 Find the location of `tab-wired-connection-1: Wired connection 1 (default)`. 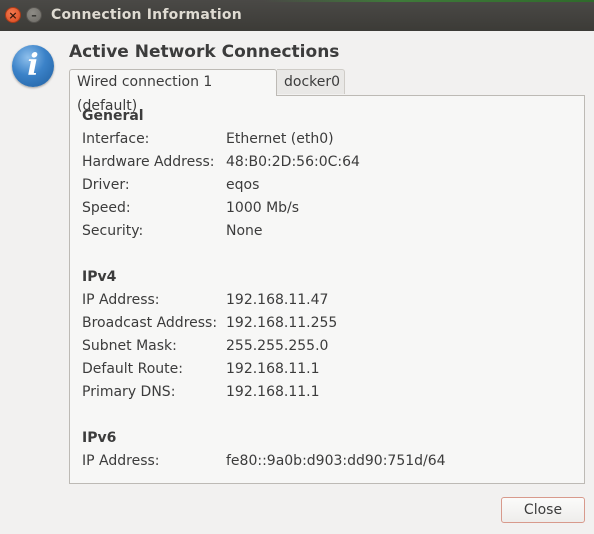

tab-wired-connection-1: Wired connection 1 (default) is located at coordinates (173, 91).